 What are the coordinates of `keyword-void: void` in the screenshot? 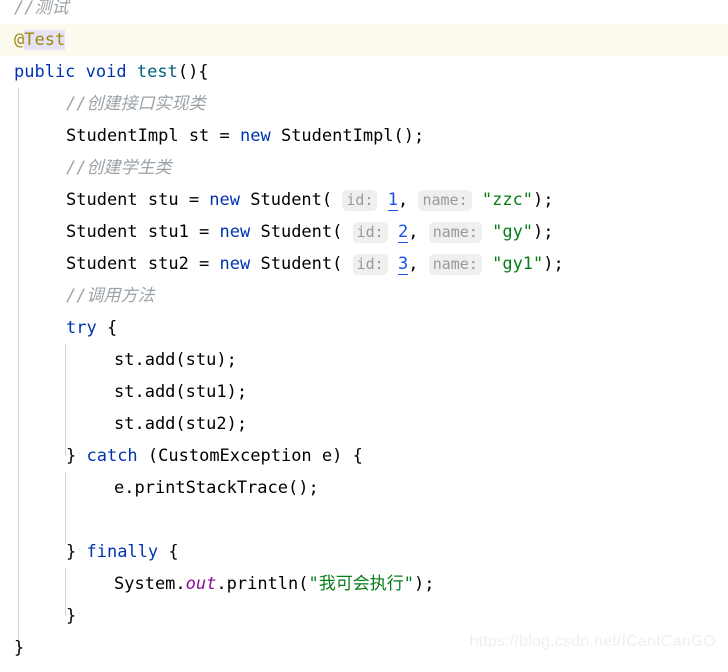 It's located at (106, 72).